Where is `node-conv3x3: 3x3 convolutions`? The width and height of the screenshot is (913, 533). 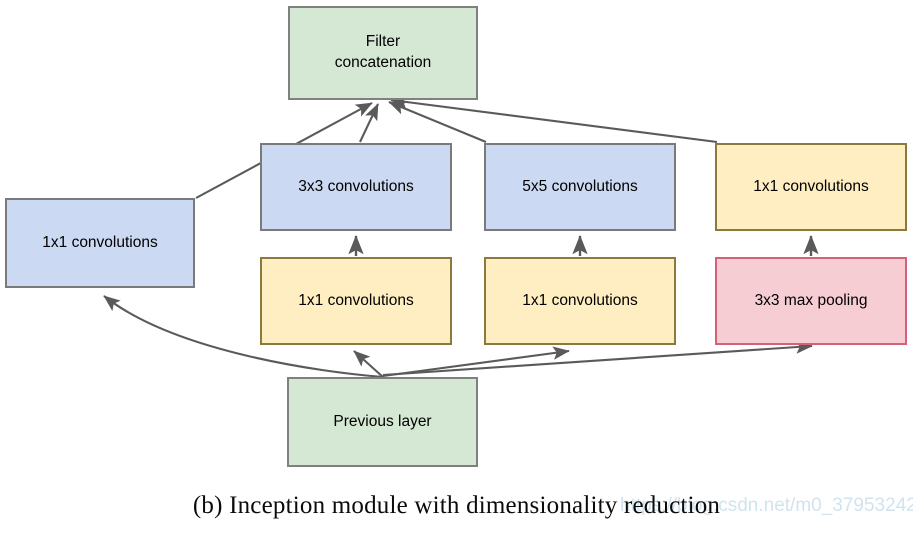
node-conv3x3: 3x3 convolutions is located at coordinates (356, 187).